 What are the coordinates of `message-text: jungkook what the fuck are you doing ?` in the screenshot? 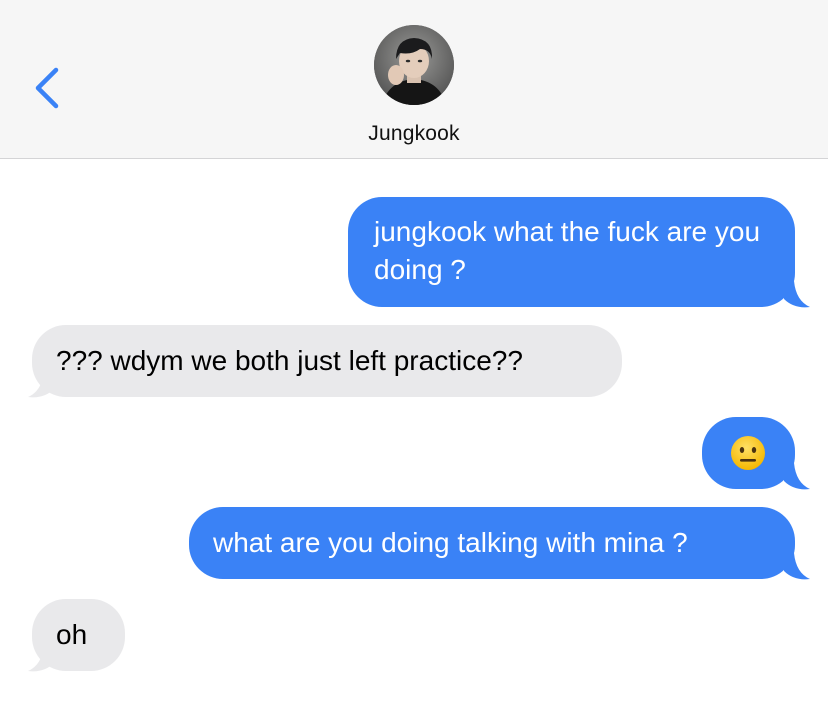 It's located at (567, 250).